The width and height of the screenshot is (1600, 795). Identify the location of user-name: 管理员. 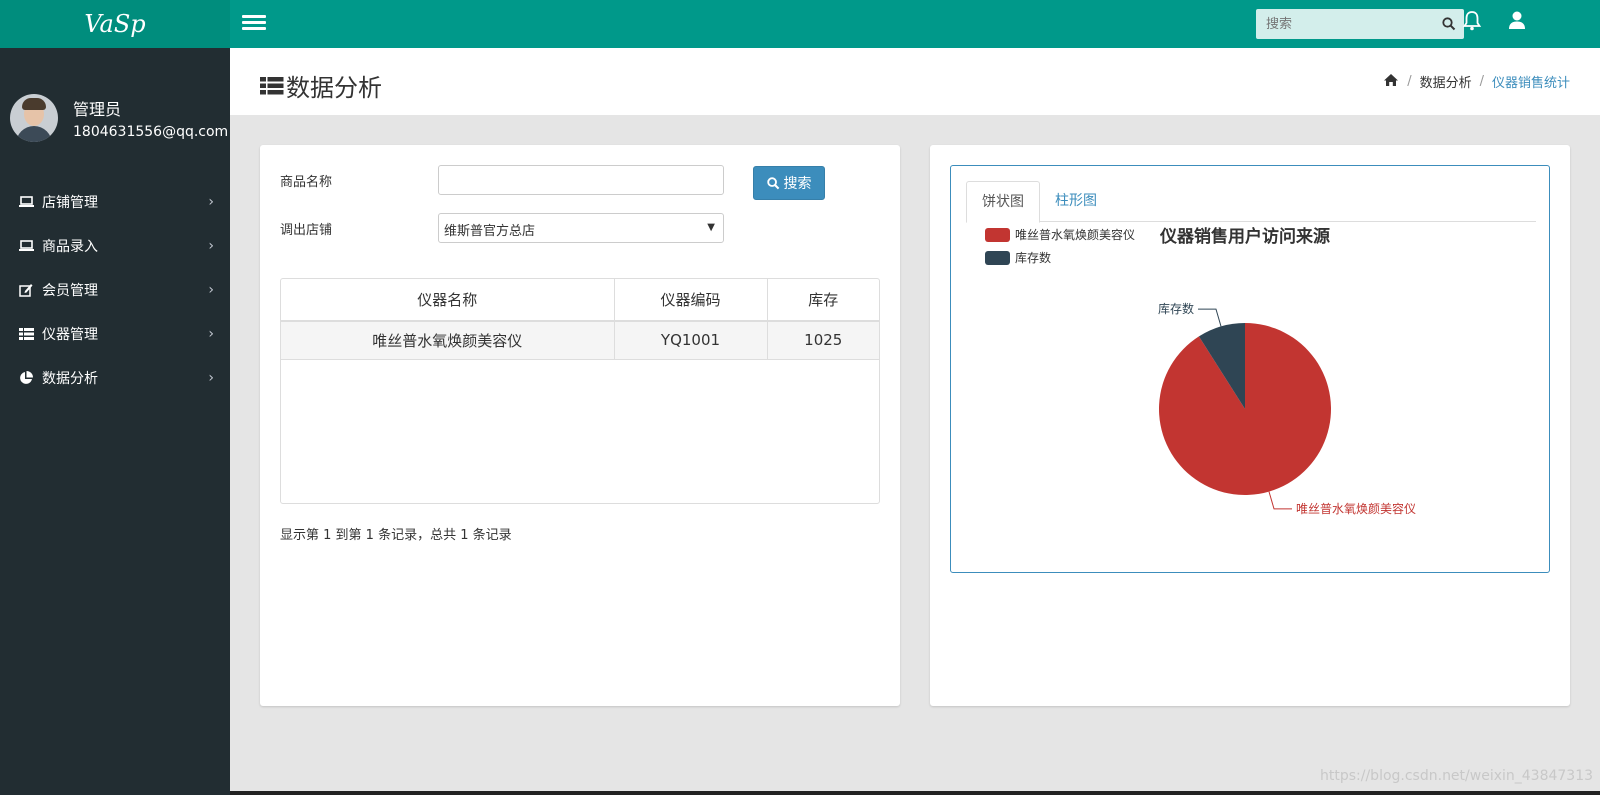
(97, 109).